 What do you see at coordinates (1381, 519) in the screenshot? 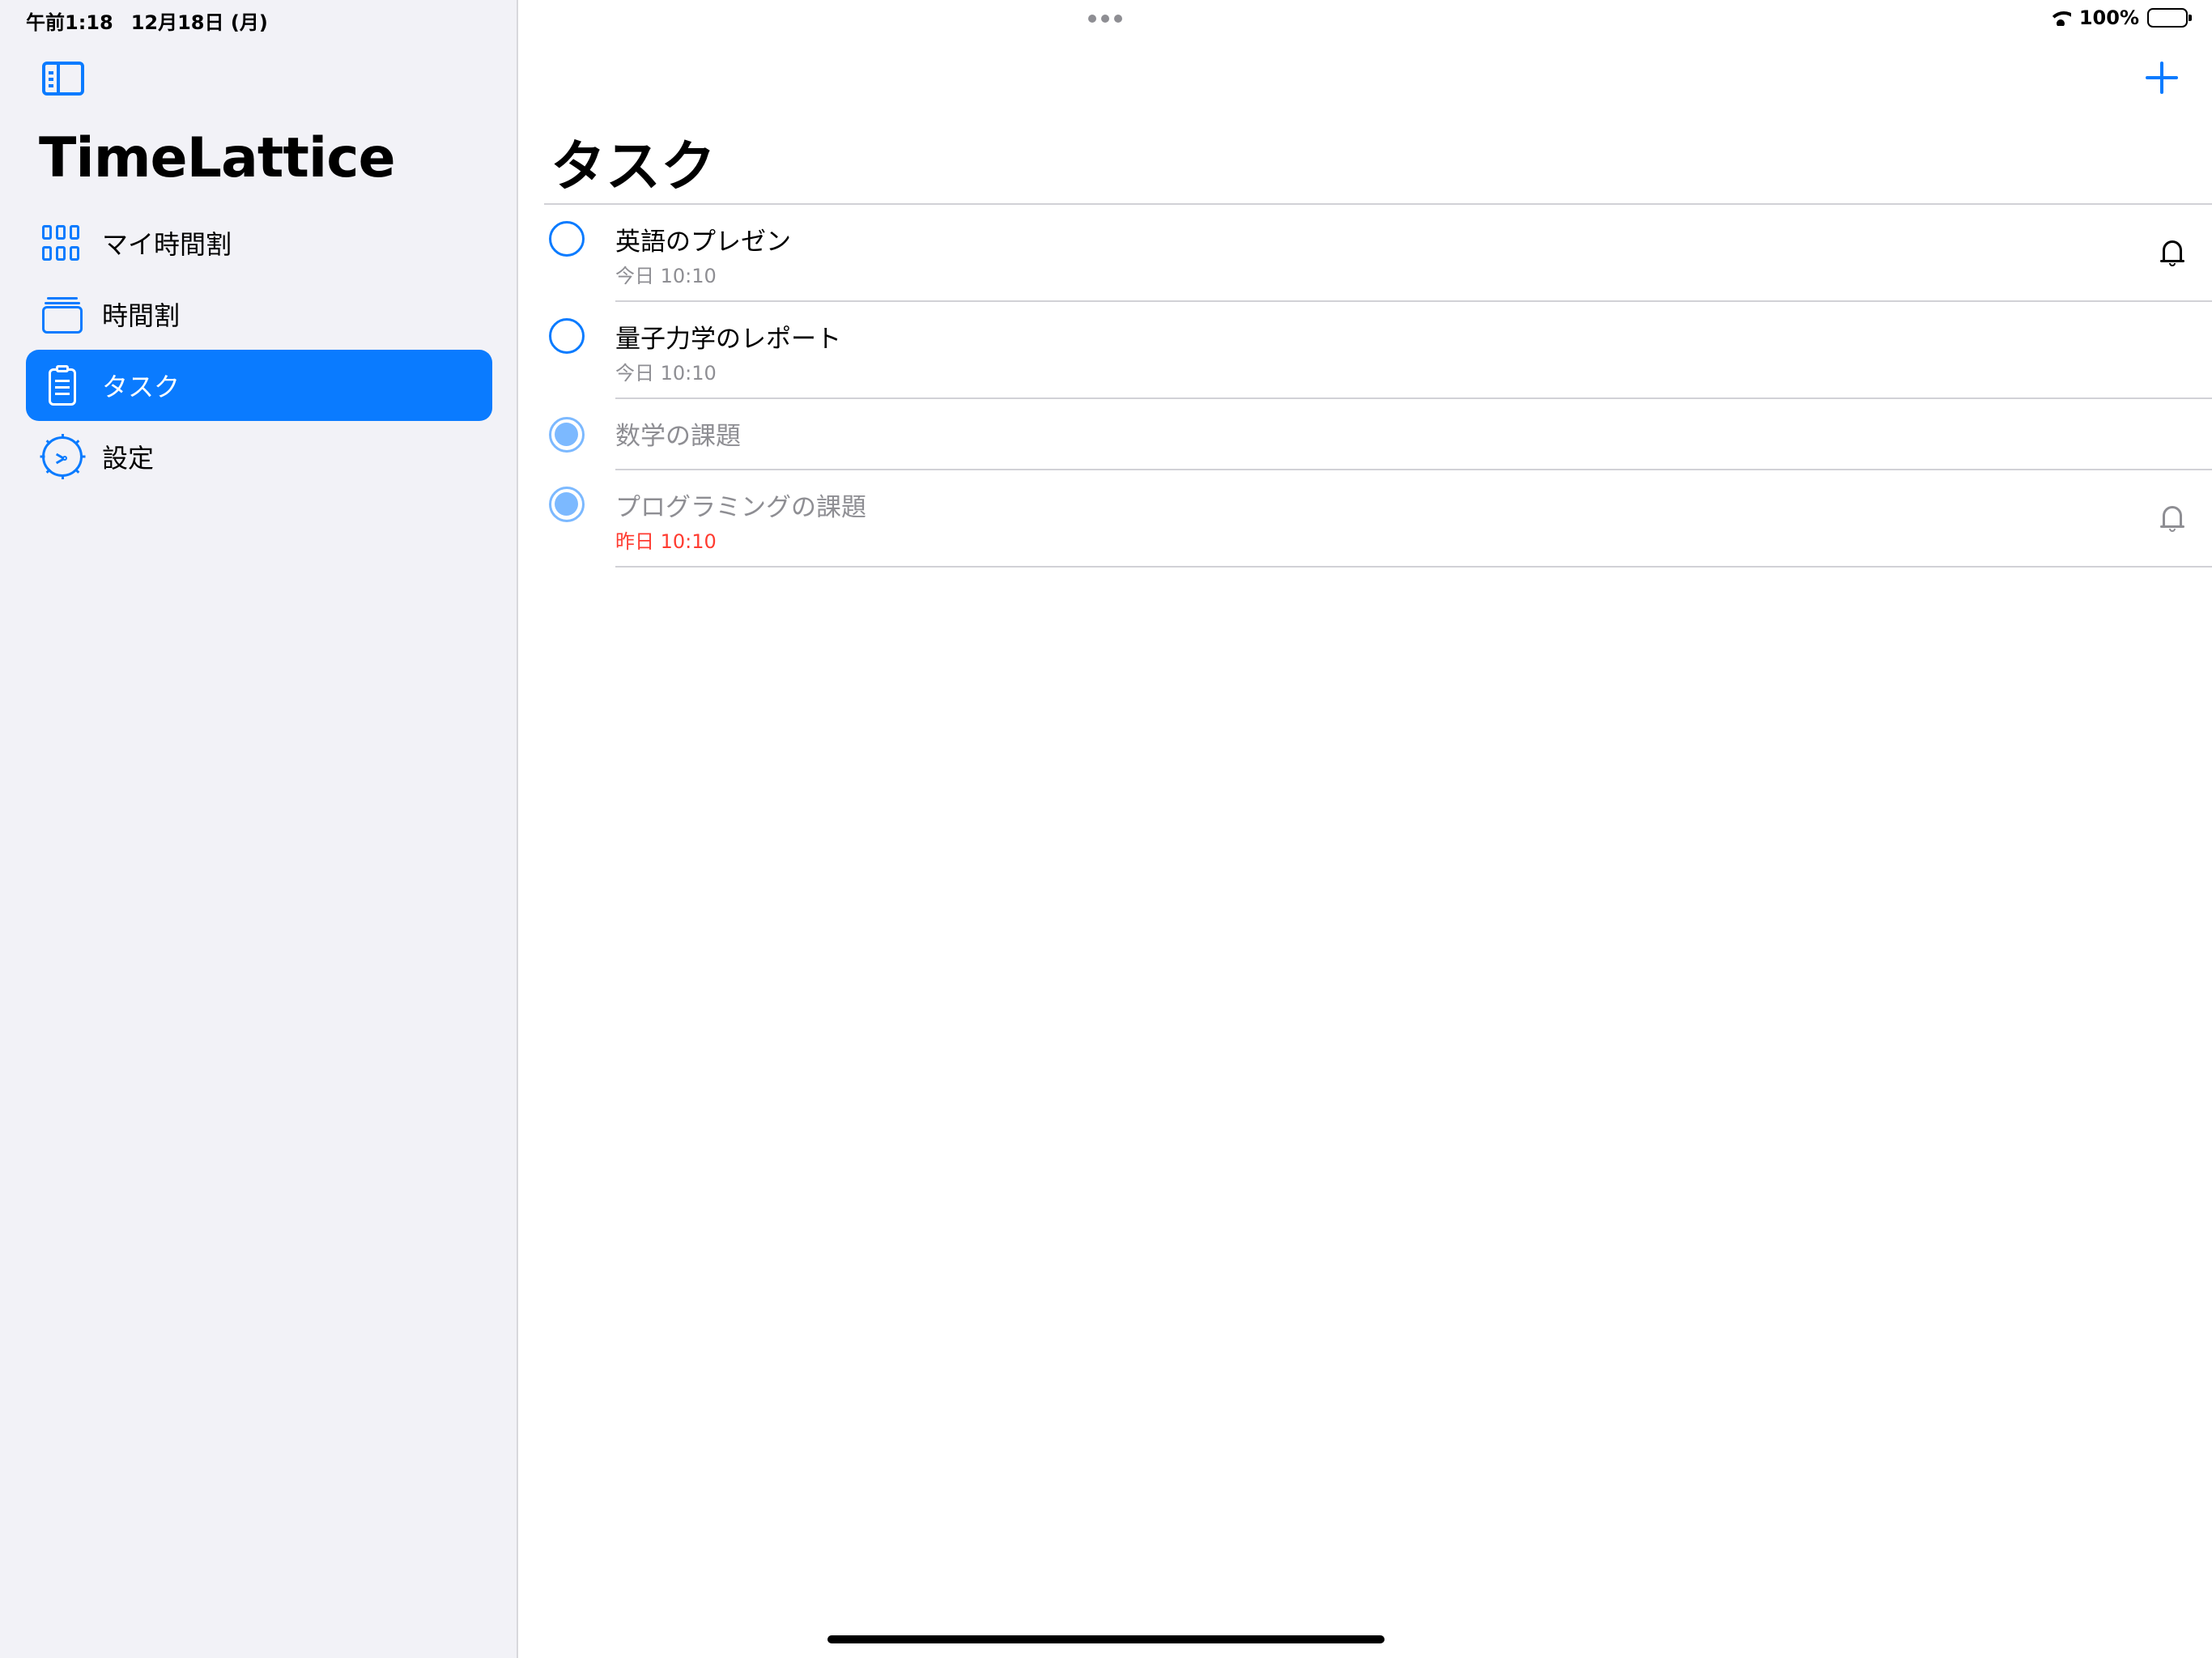
I see `task-row: プログラミングの課題 昨日 10:10` at bounding box center [1381, 519].